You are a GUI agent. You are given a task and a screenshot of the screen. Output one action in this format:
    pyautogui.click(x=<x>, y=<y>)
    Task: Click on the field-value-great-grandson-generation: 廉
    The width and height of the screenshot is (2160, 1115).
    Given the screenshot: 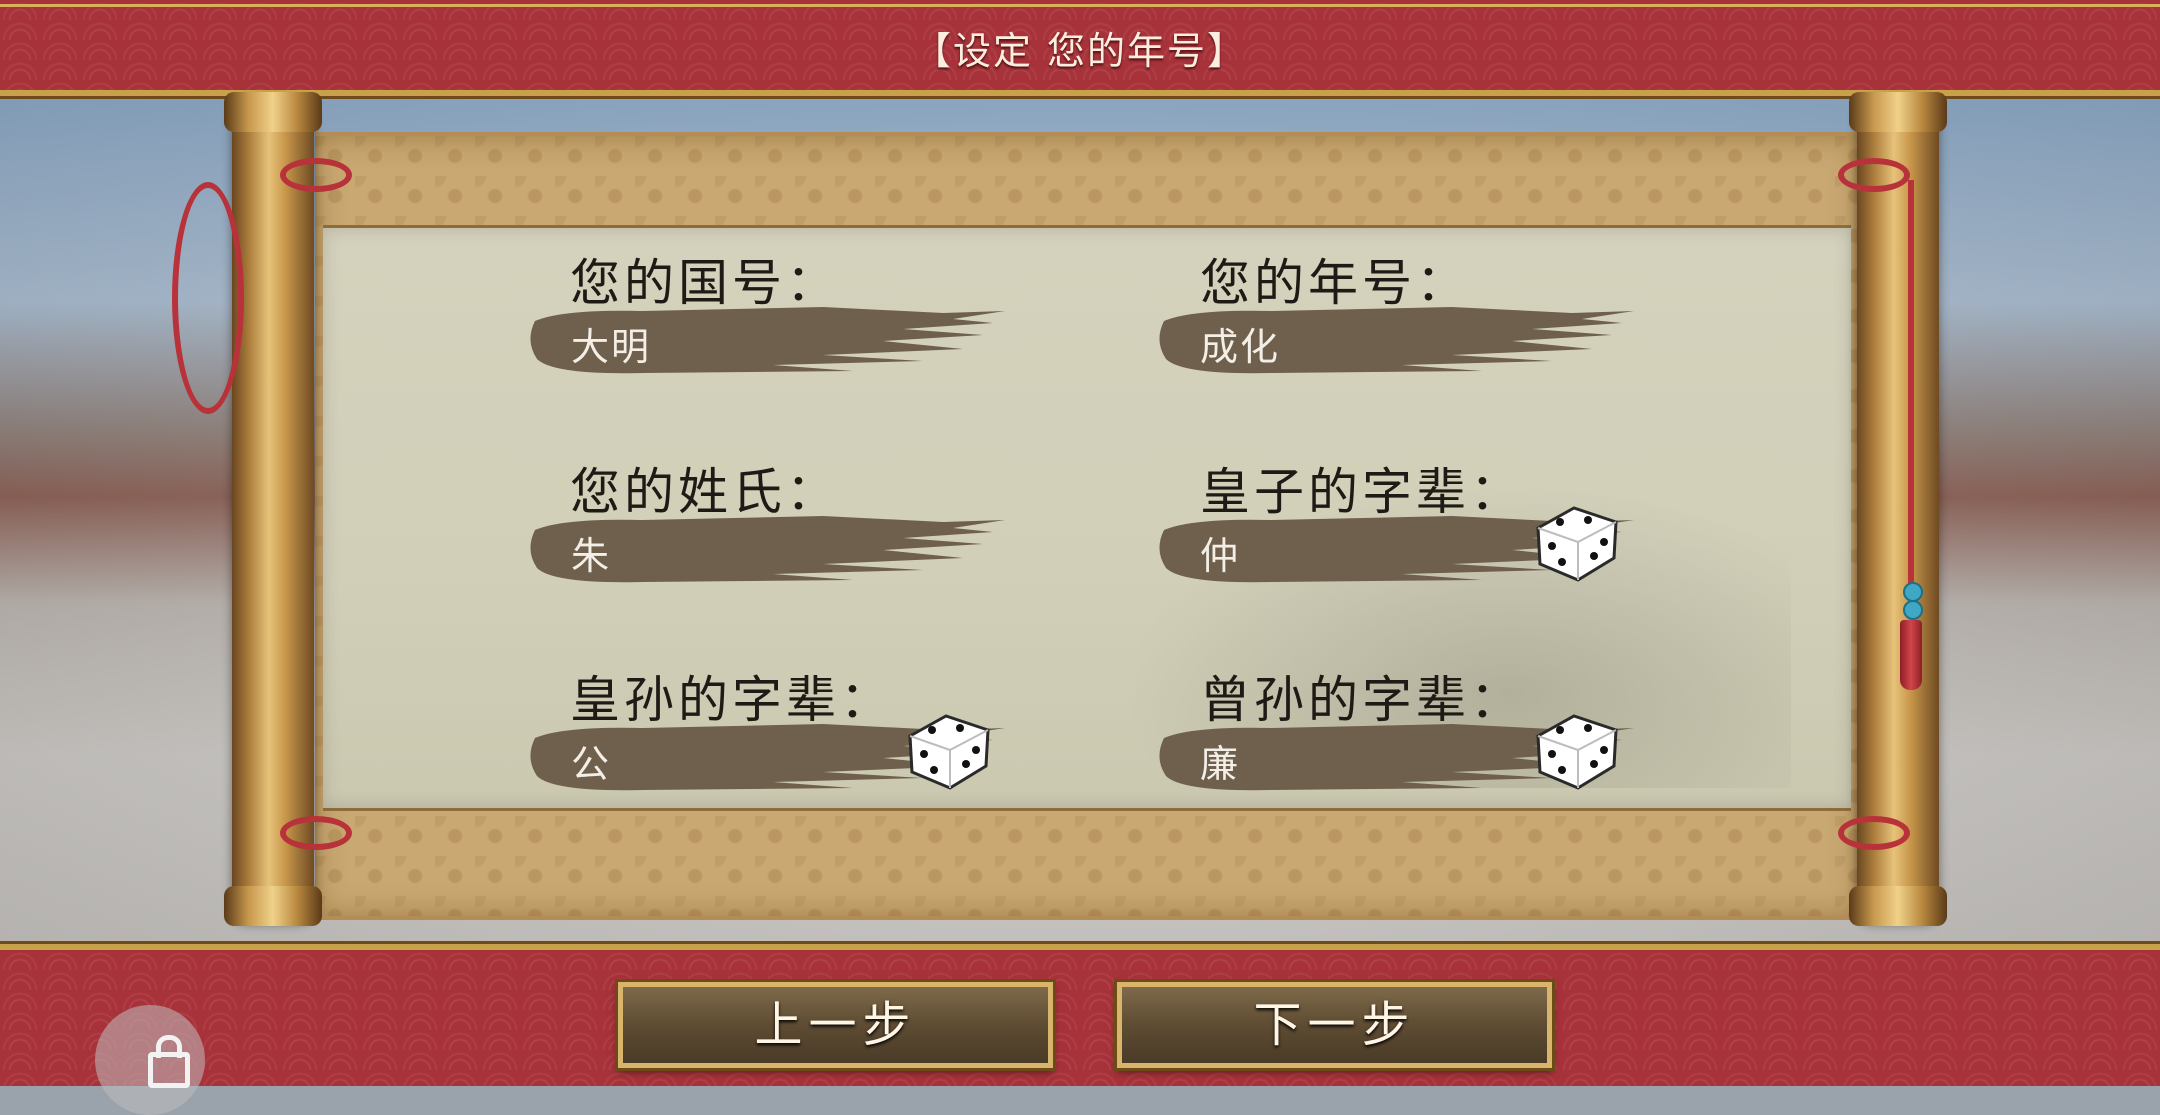 What is the action you would take?
    pyautogui.click(x=1220, y=764)
    